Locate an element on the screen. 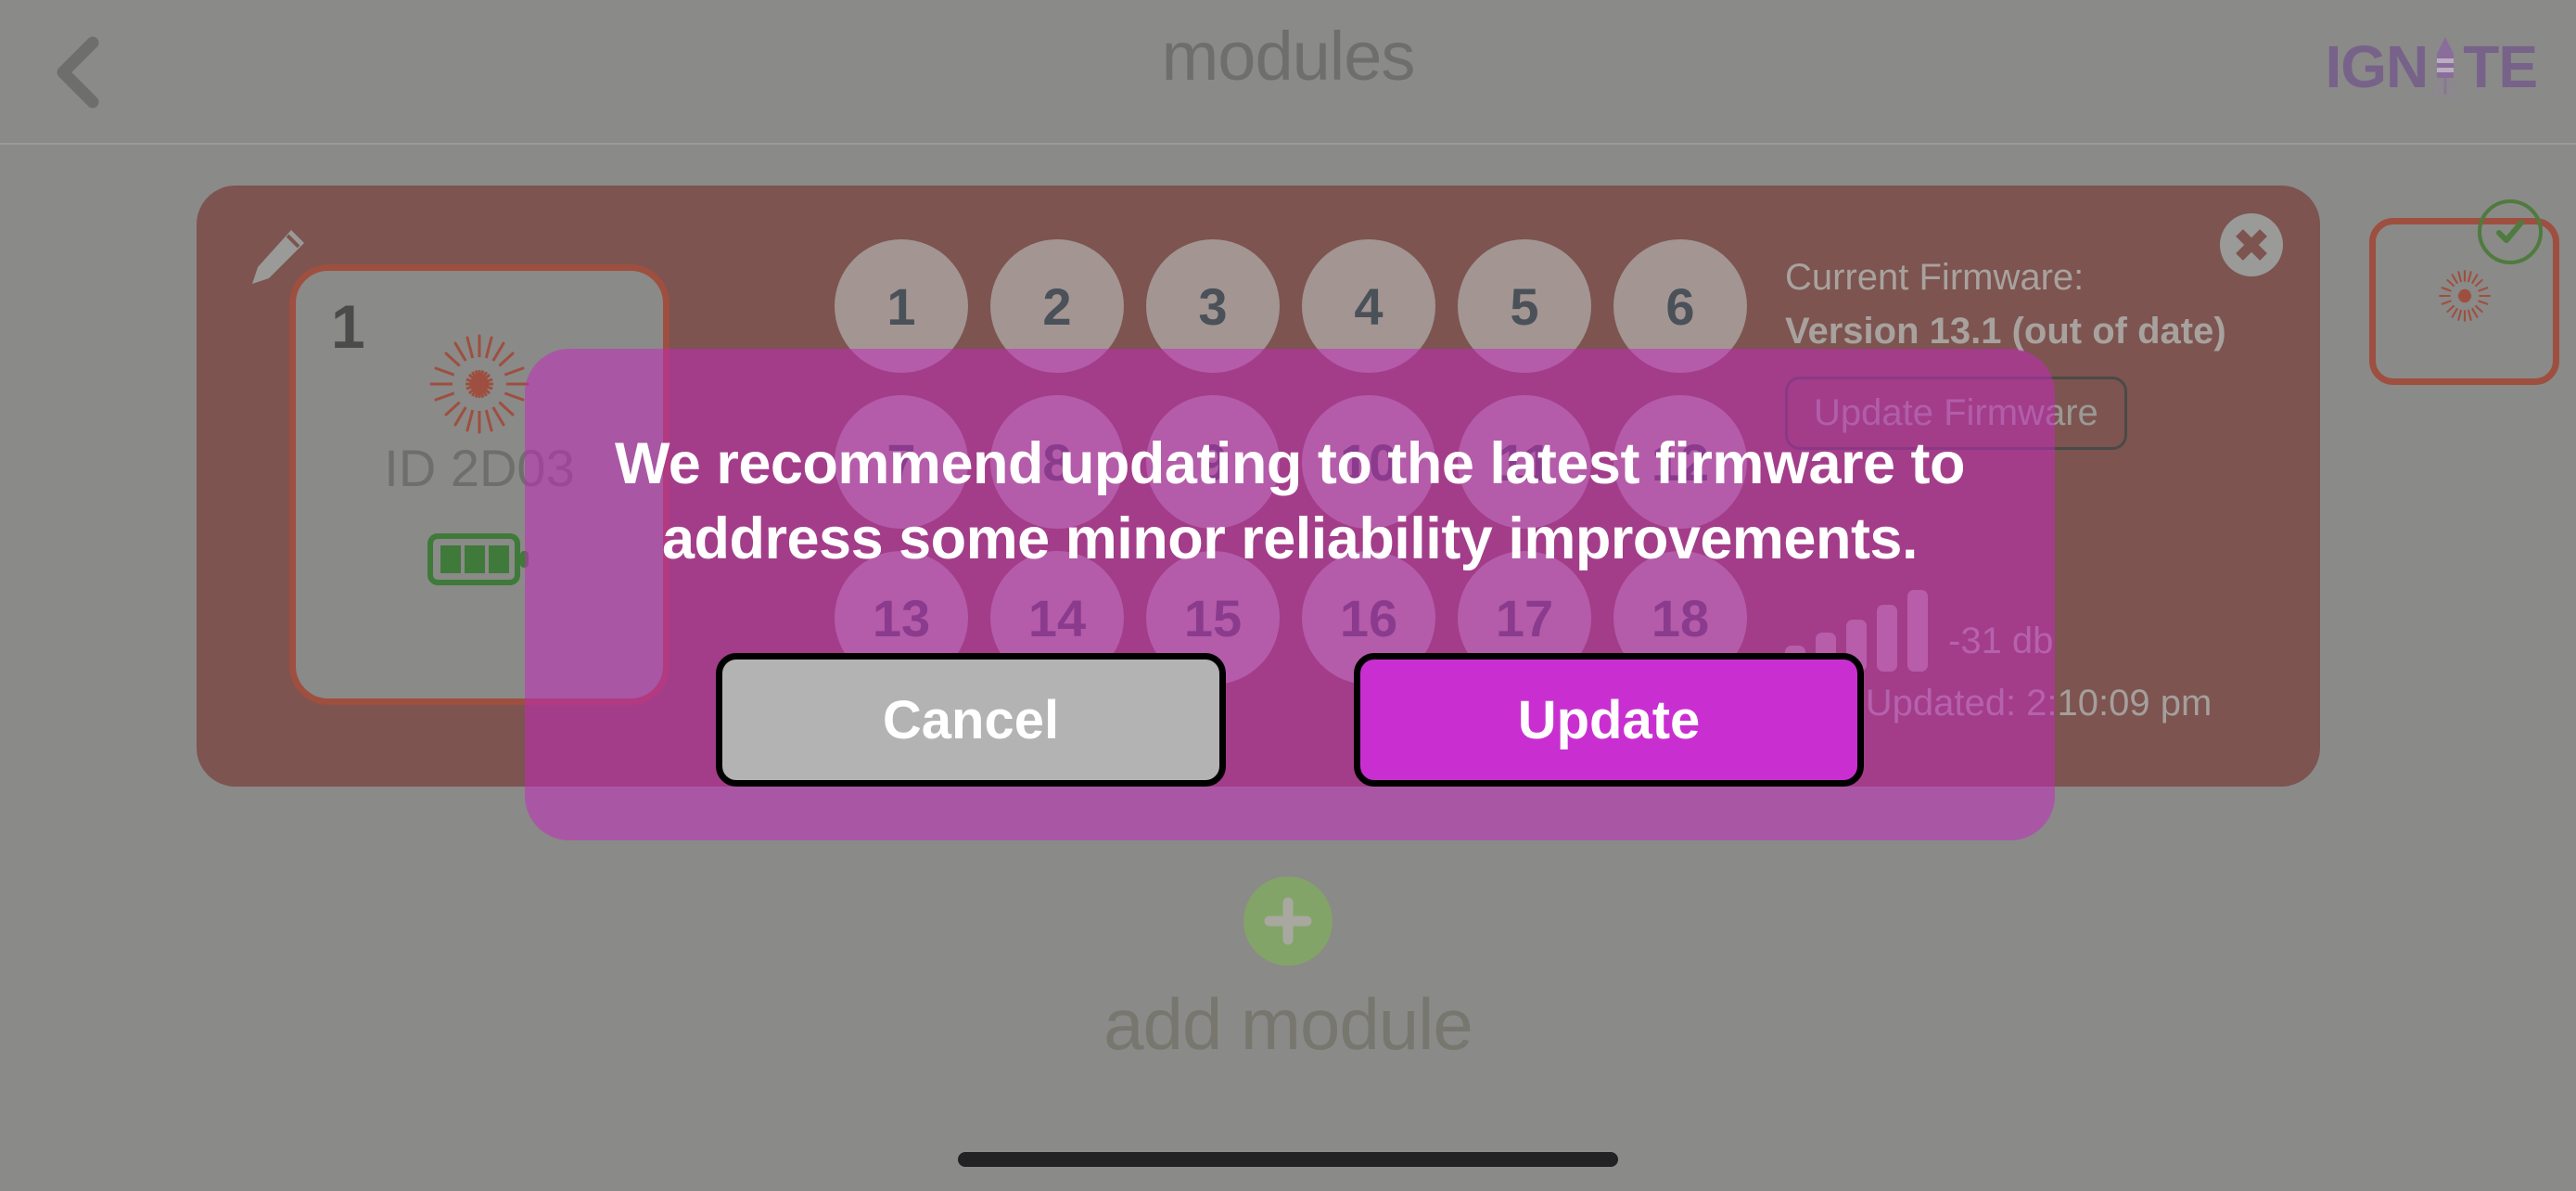 Image resolution: width=2576 pixels, height=1191 pixels. cancel-button: Cancel is located at coordinates (971, 720).